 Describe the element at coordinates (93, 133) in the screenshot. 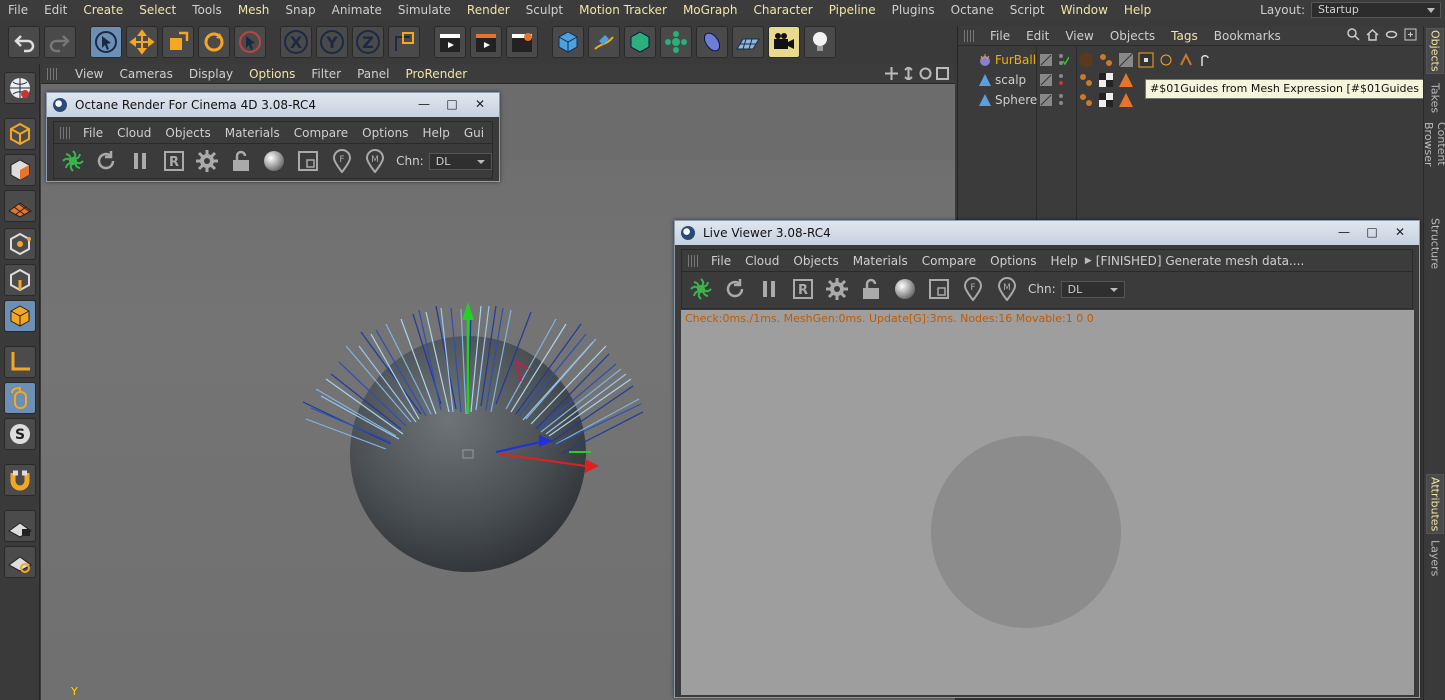

I see `octane-menu-file: File` at that location.